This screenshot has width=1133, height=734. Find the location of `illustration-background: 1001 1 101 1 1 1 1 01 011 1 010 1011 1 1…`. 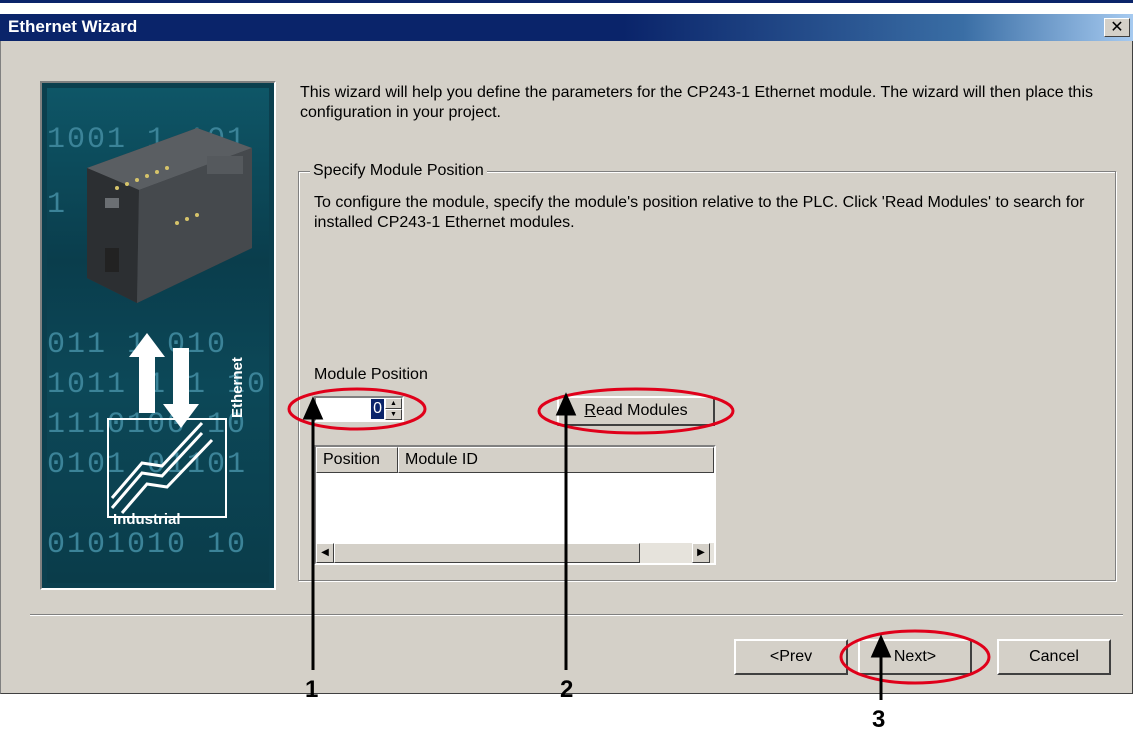

illustration-background: 1001 1 101 1 1 1 1 01 011 1 010 1011 1 1… is located at coordinates (158, 335).